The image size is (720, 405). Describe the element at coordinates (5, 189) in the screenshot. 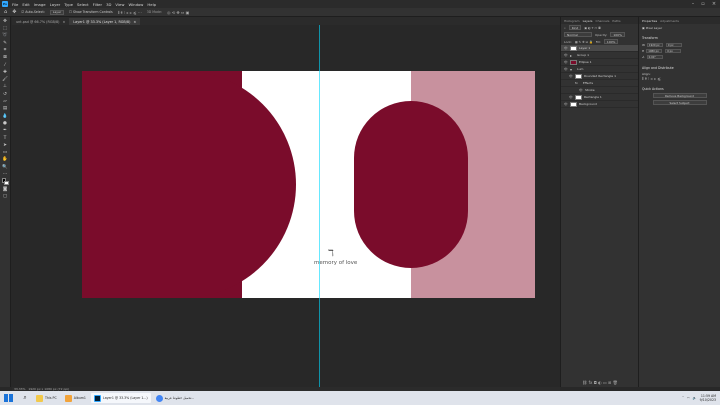

I see `quick-mask-icon: ◙` at that location.